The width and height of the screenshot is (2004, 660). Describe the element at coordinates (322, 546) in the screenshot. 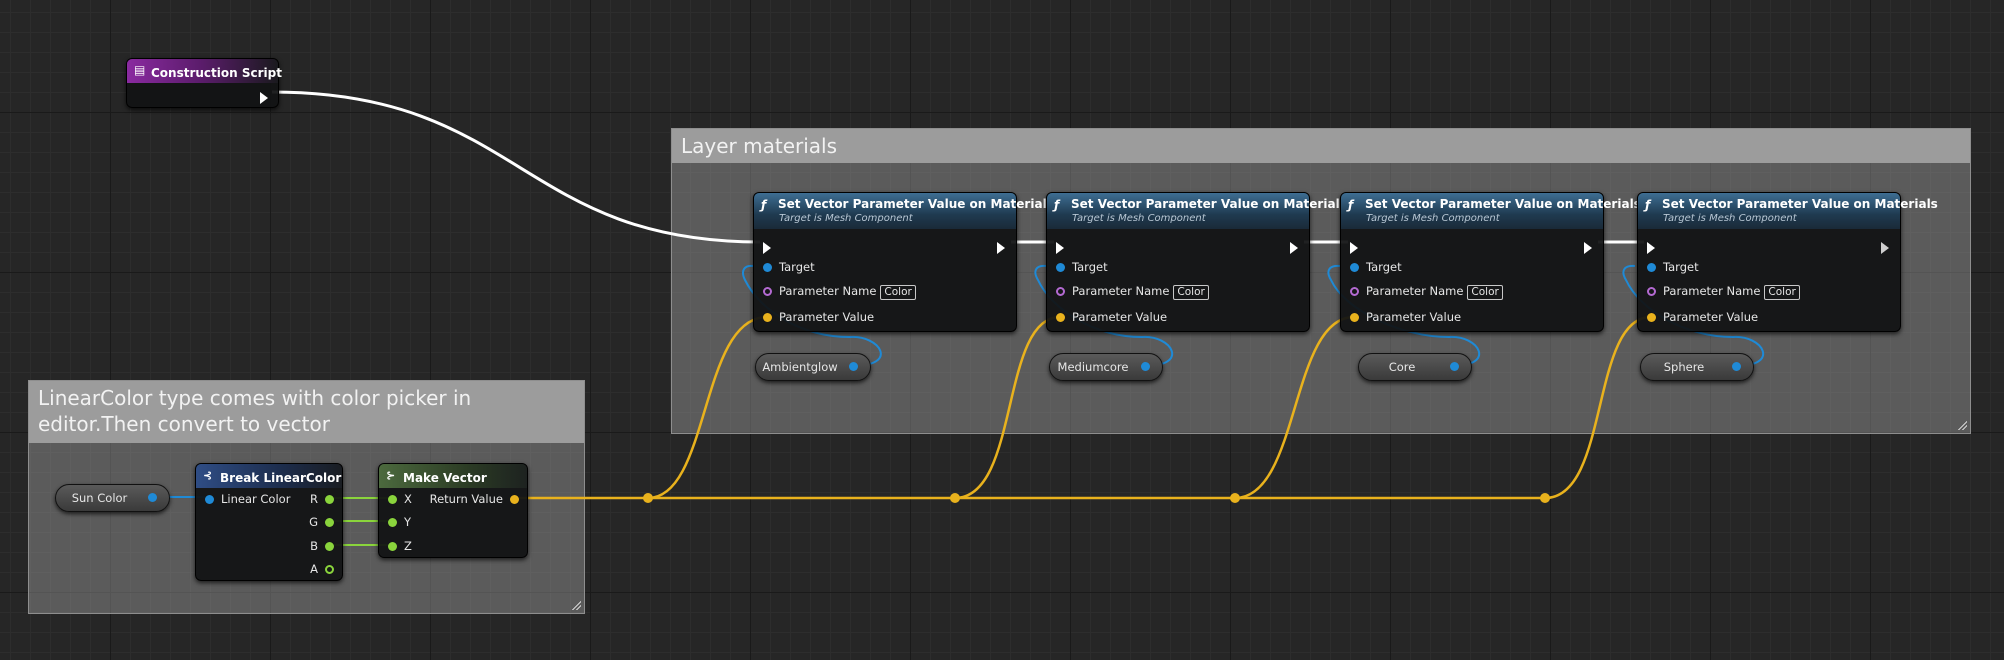

I see `b-output-pin-row: B` at that location.